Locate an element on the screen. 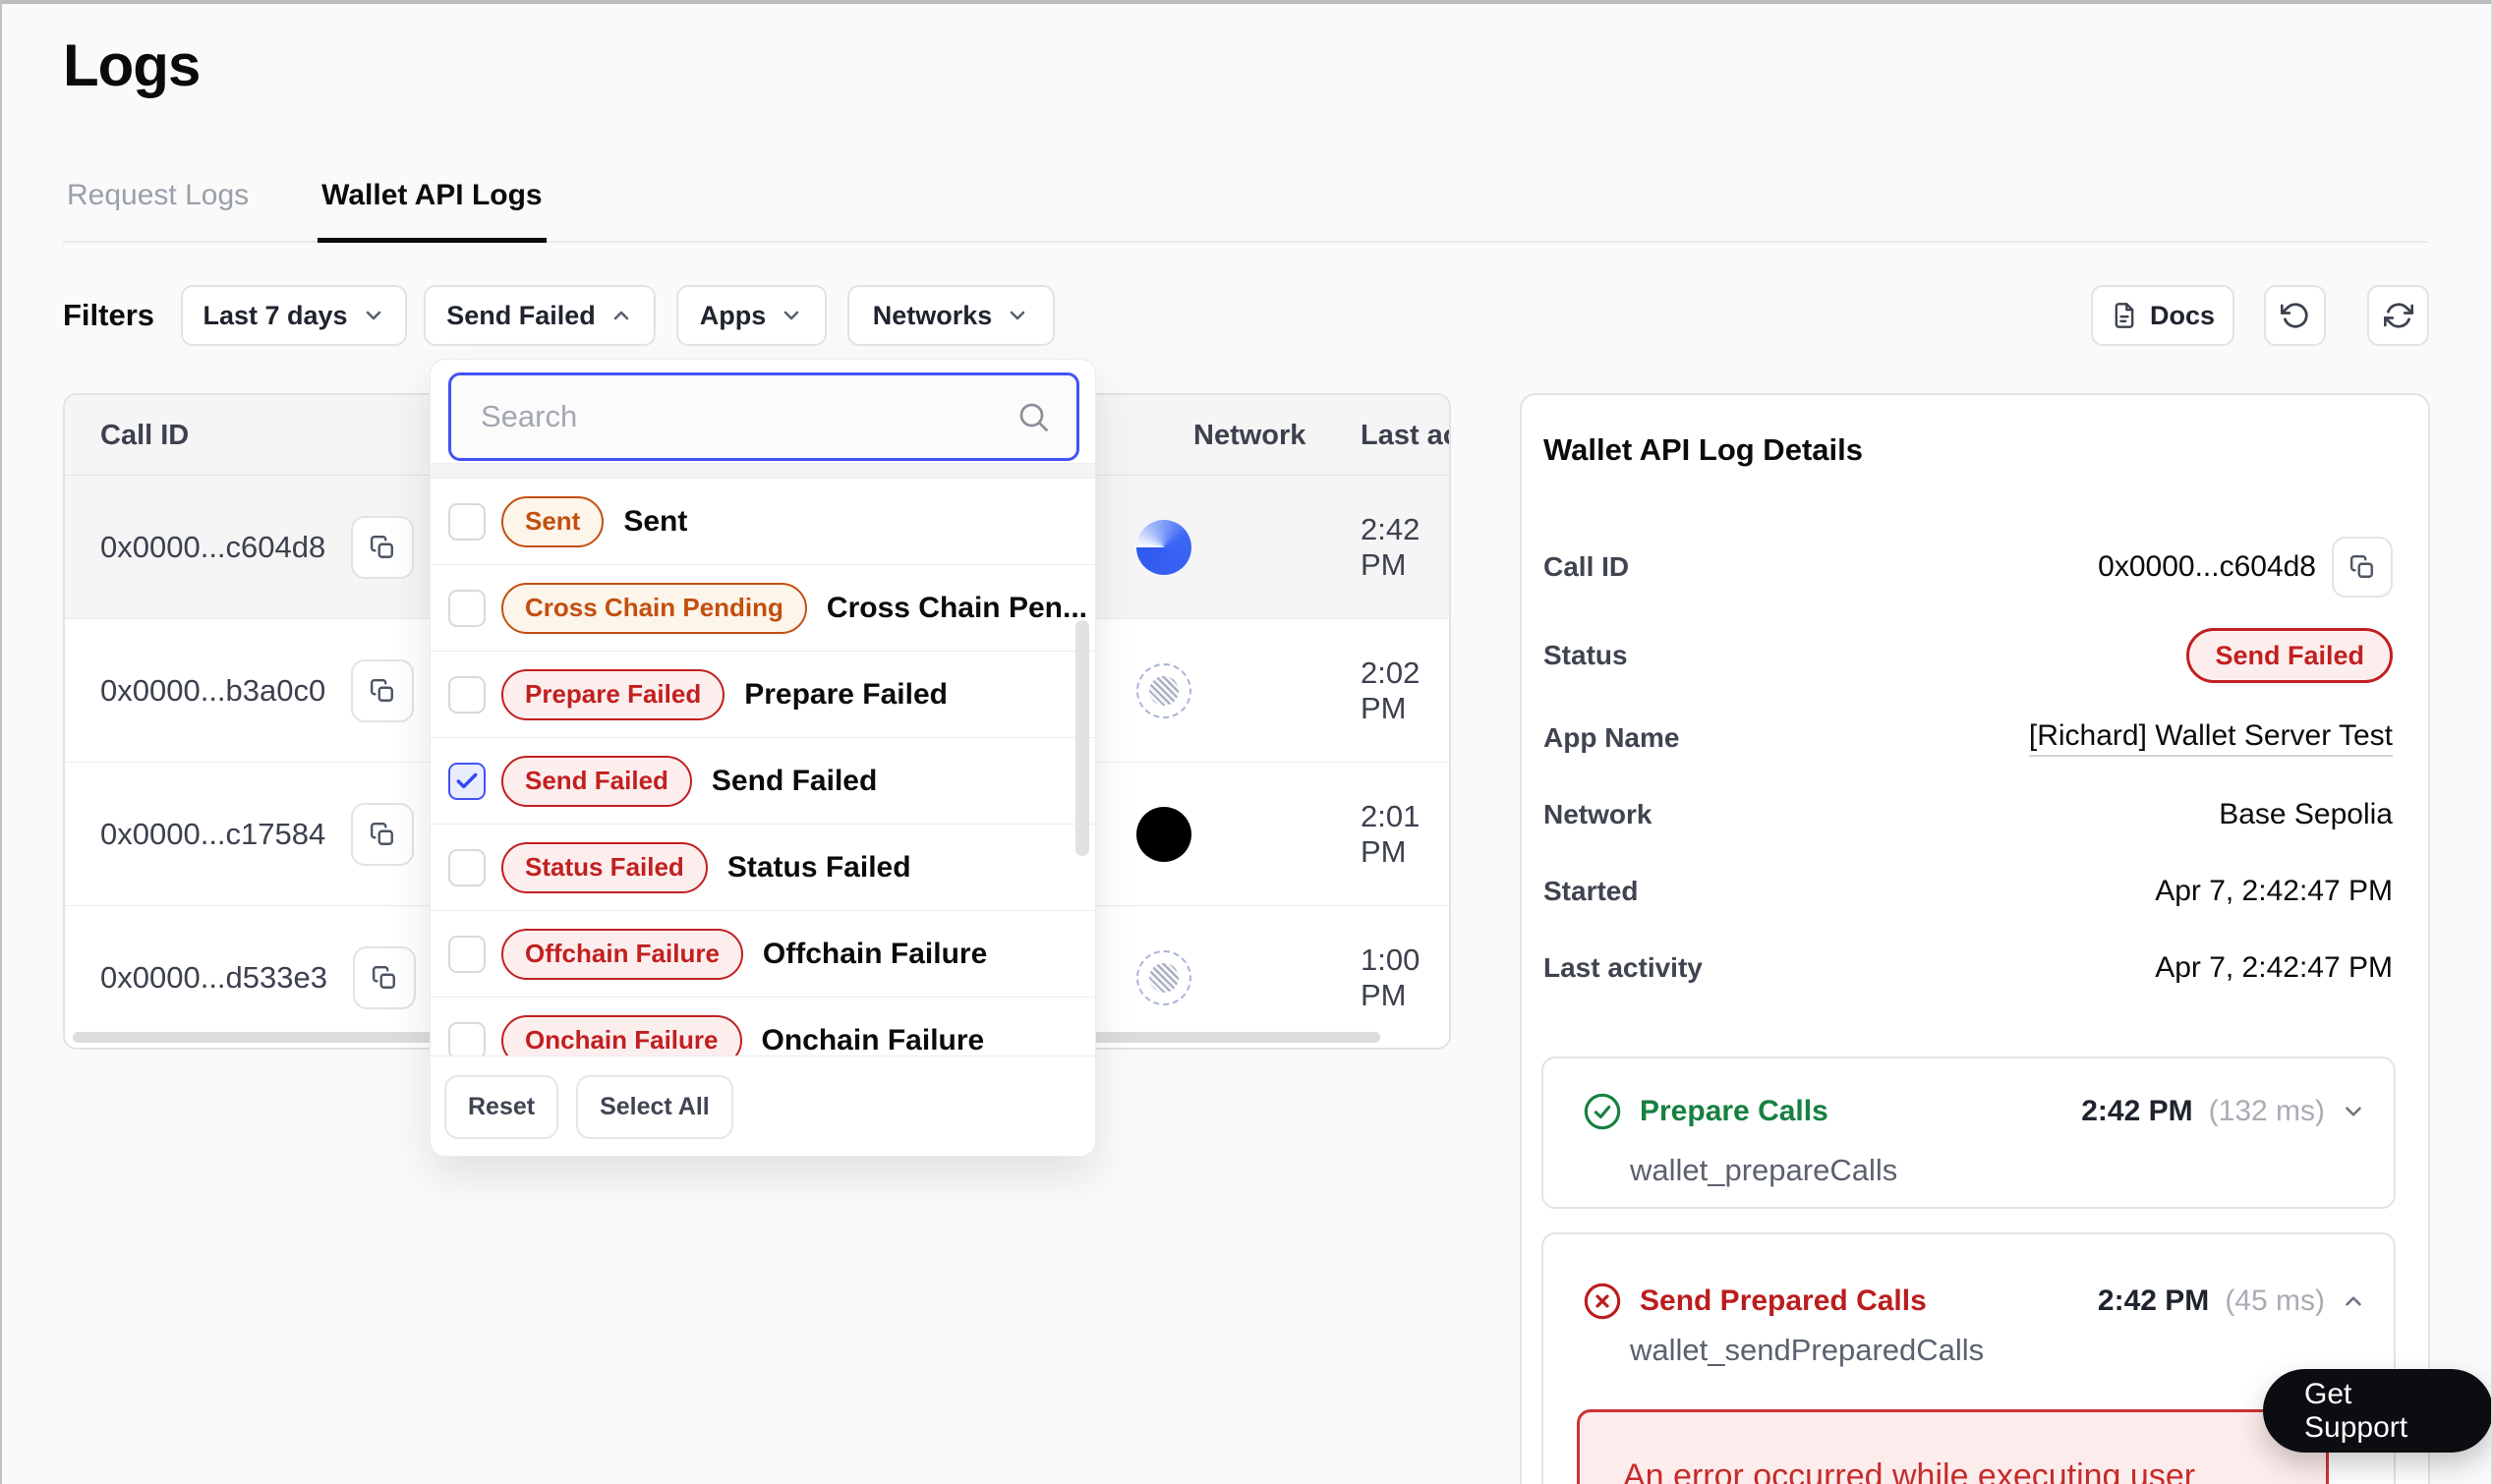 Image resolution: width=2493 pixels, height=1484 pixels. tab-request-logs: Request Logs is located at coordinates (158, 203).